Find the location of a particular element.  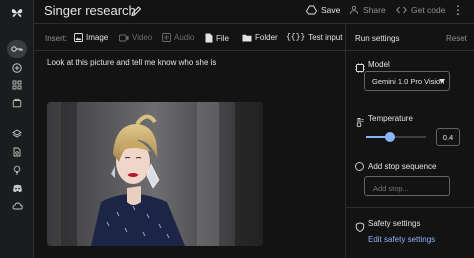

stop-sequence-radio is located at coordinates (359, 166).